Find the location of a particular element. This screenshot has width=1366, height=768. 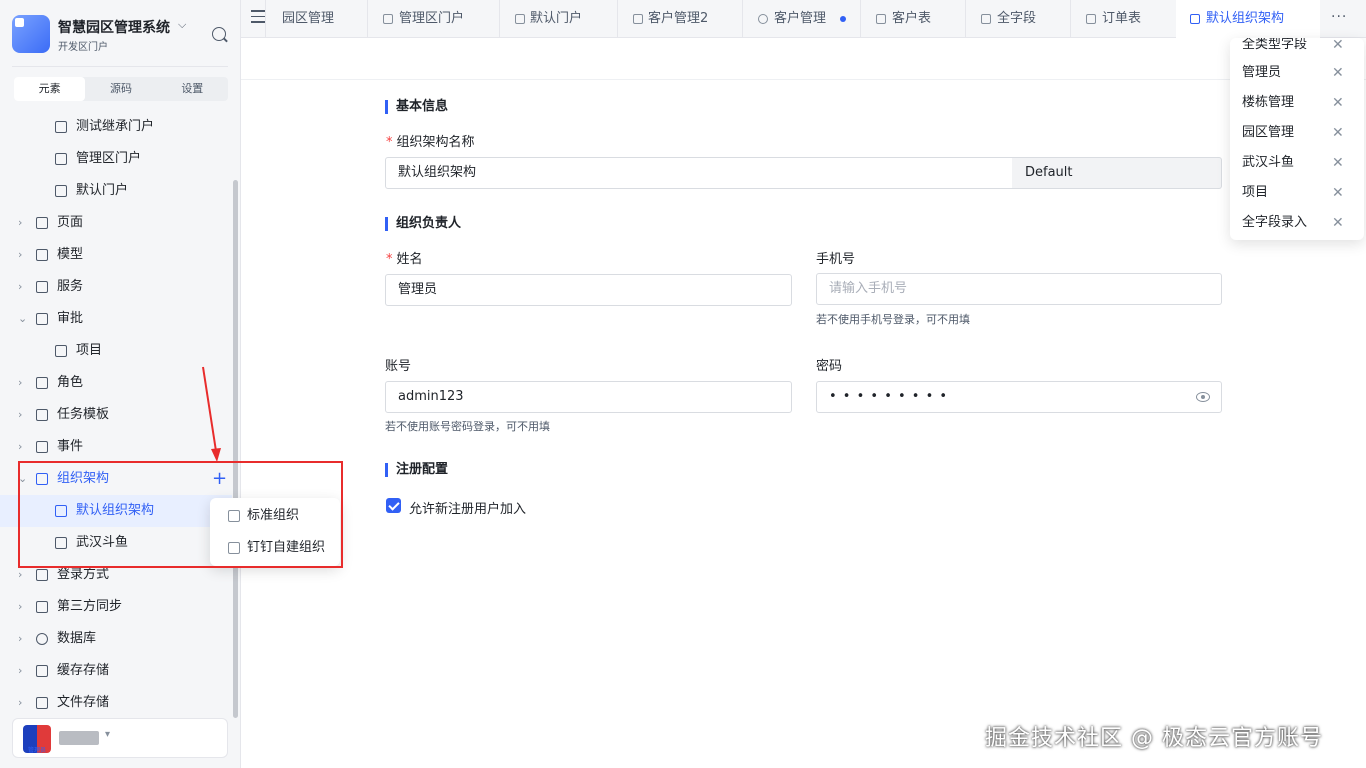

tab-settings: 设置 is located at coordinates (192, 89).